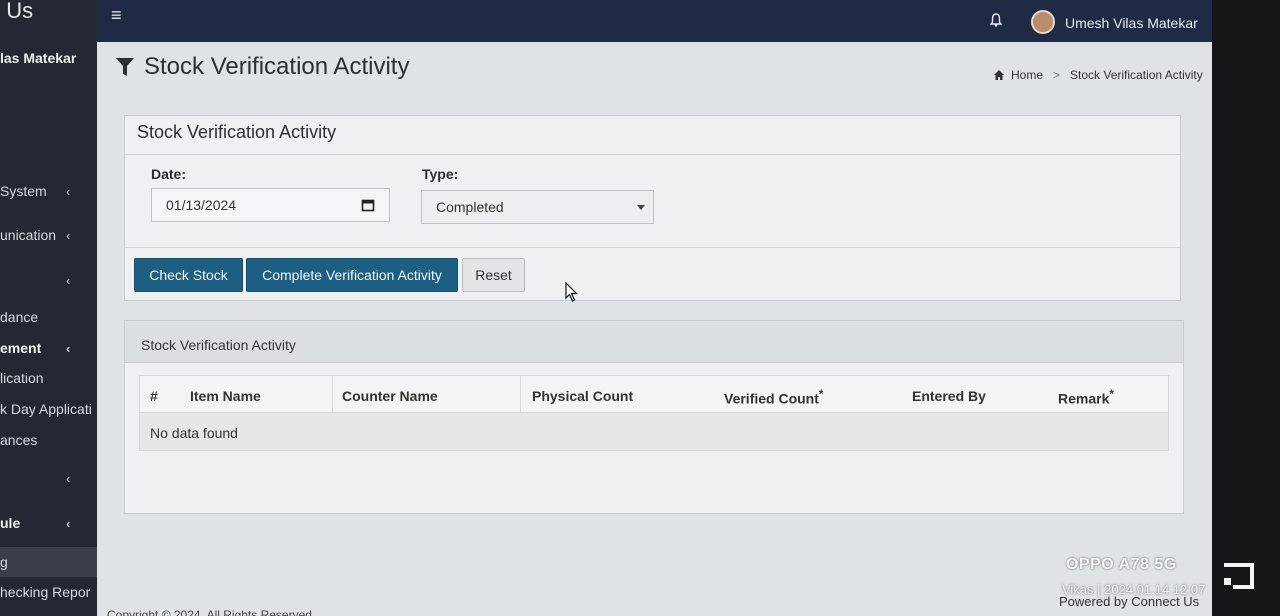  Describe the element at coordinates (116, 15) in the screenshot. I see `menu-toggle-icon: ≡` at that location.